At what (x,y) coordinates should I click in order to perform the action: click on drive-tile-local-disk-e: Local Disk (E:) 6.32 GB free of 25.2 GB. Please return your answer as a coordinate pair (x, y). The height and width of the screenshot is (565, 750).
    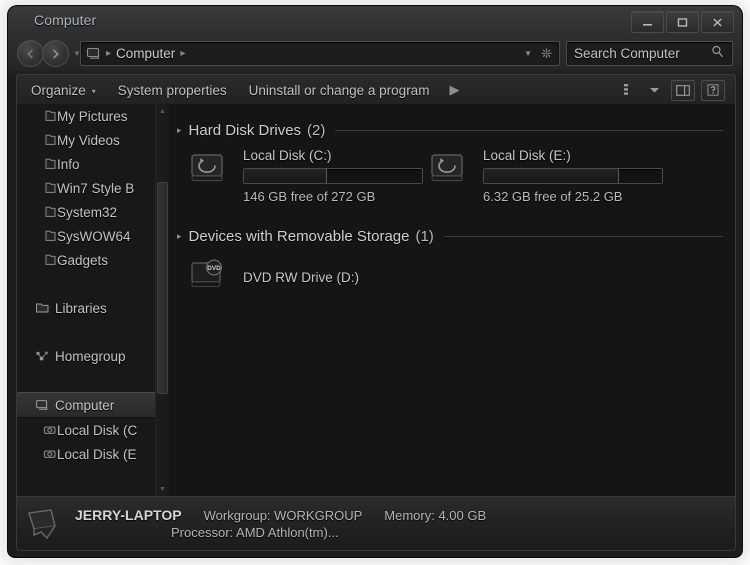
    Looking at the image, I should click on (549, 176).